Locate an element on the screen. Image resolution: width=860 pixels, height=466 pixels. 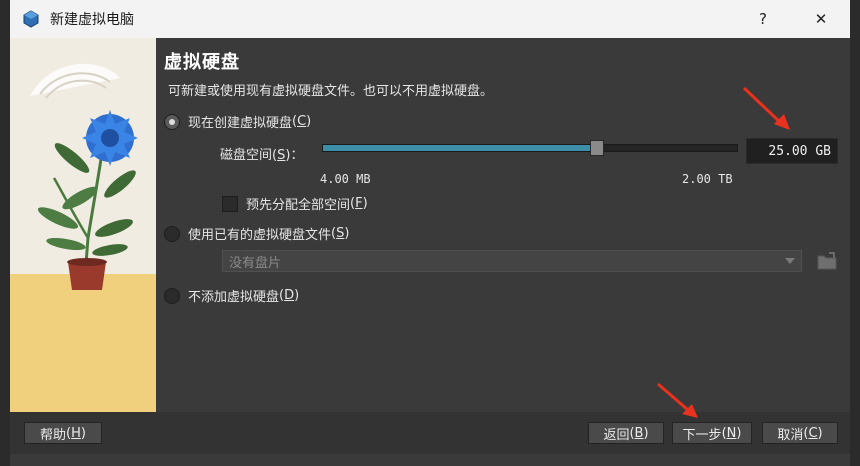
radio-use-existing: 使用已有的虚拟硬盘文件(S) is located at coordinates (256, 233).